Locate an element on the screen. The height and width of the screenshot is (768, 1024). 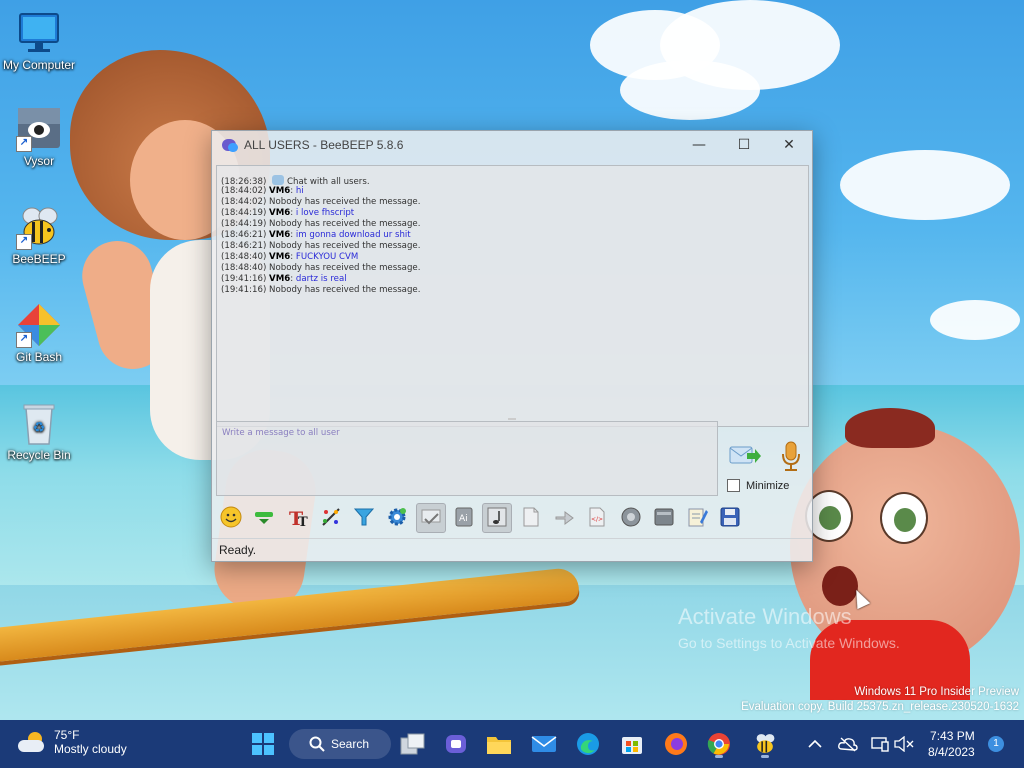
desktop-icon-label: My Computer is located at coordinates (39, 65).